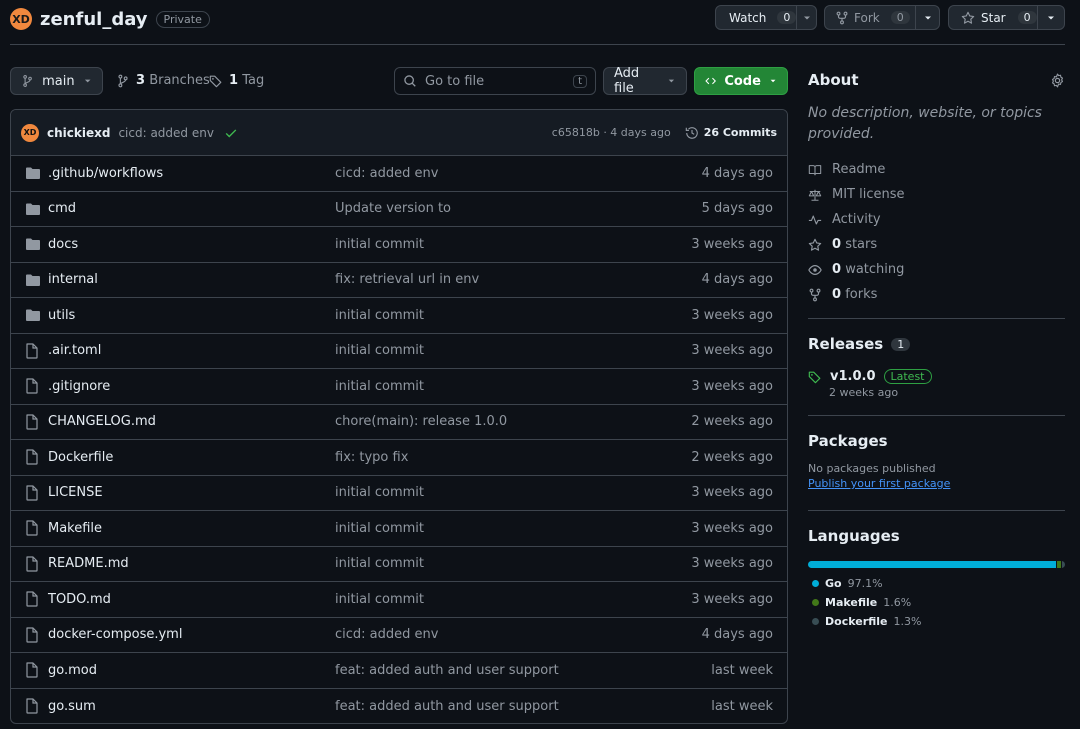 This screenshot has width=1080, height=729. I want to click on publish-package-link: Publish your first package, so click(936, 483).